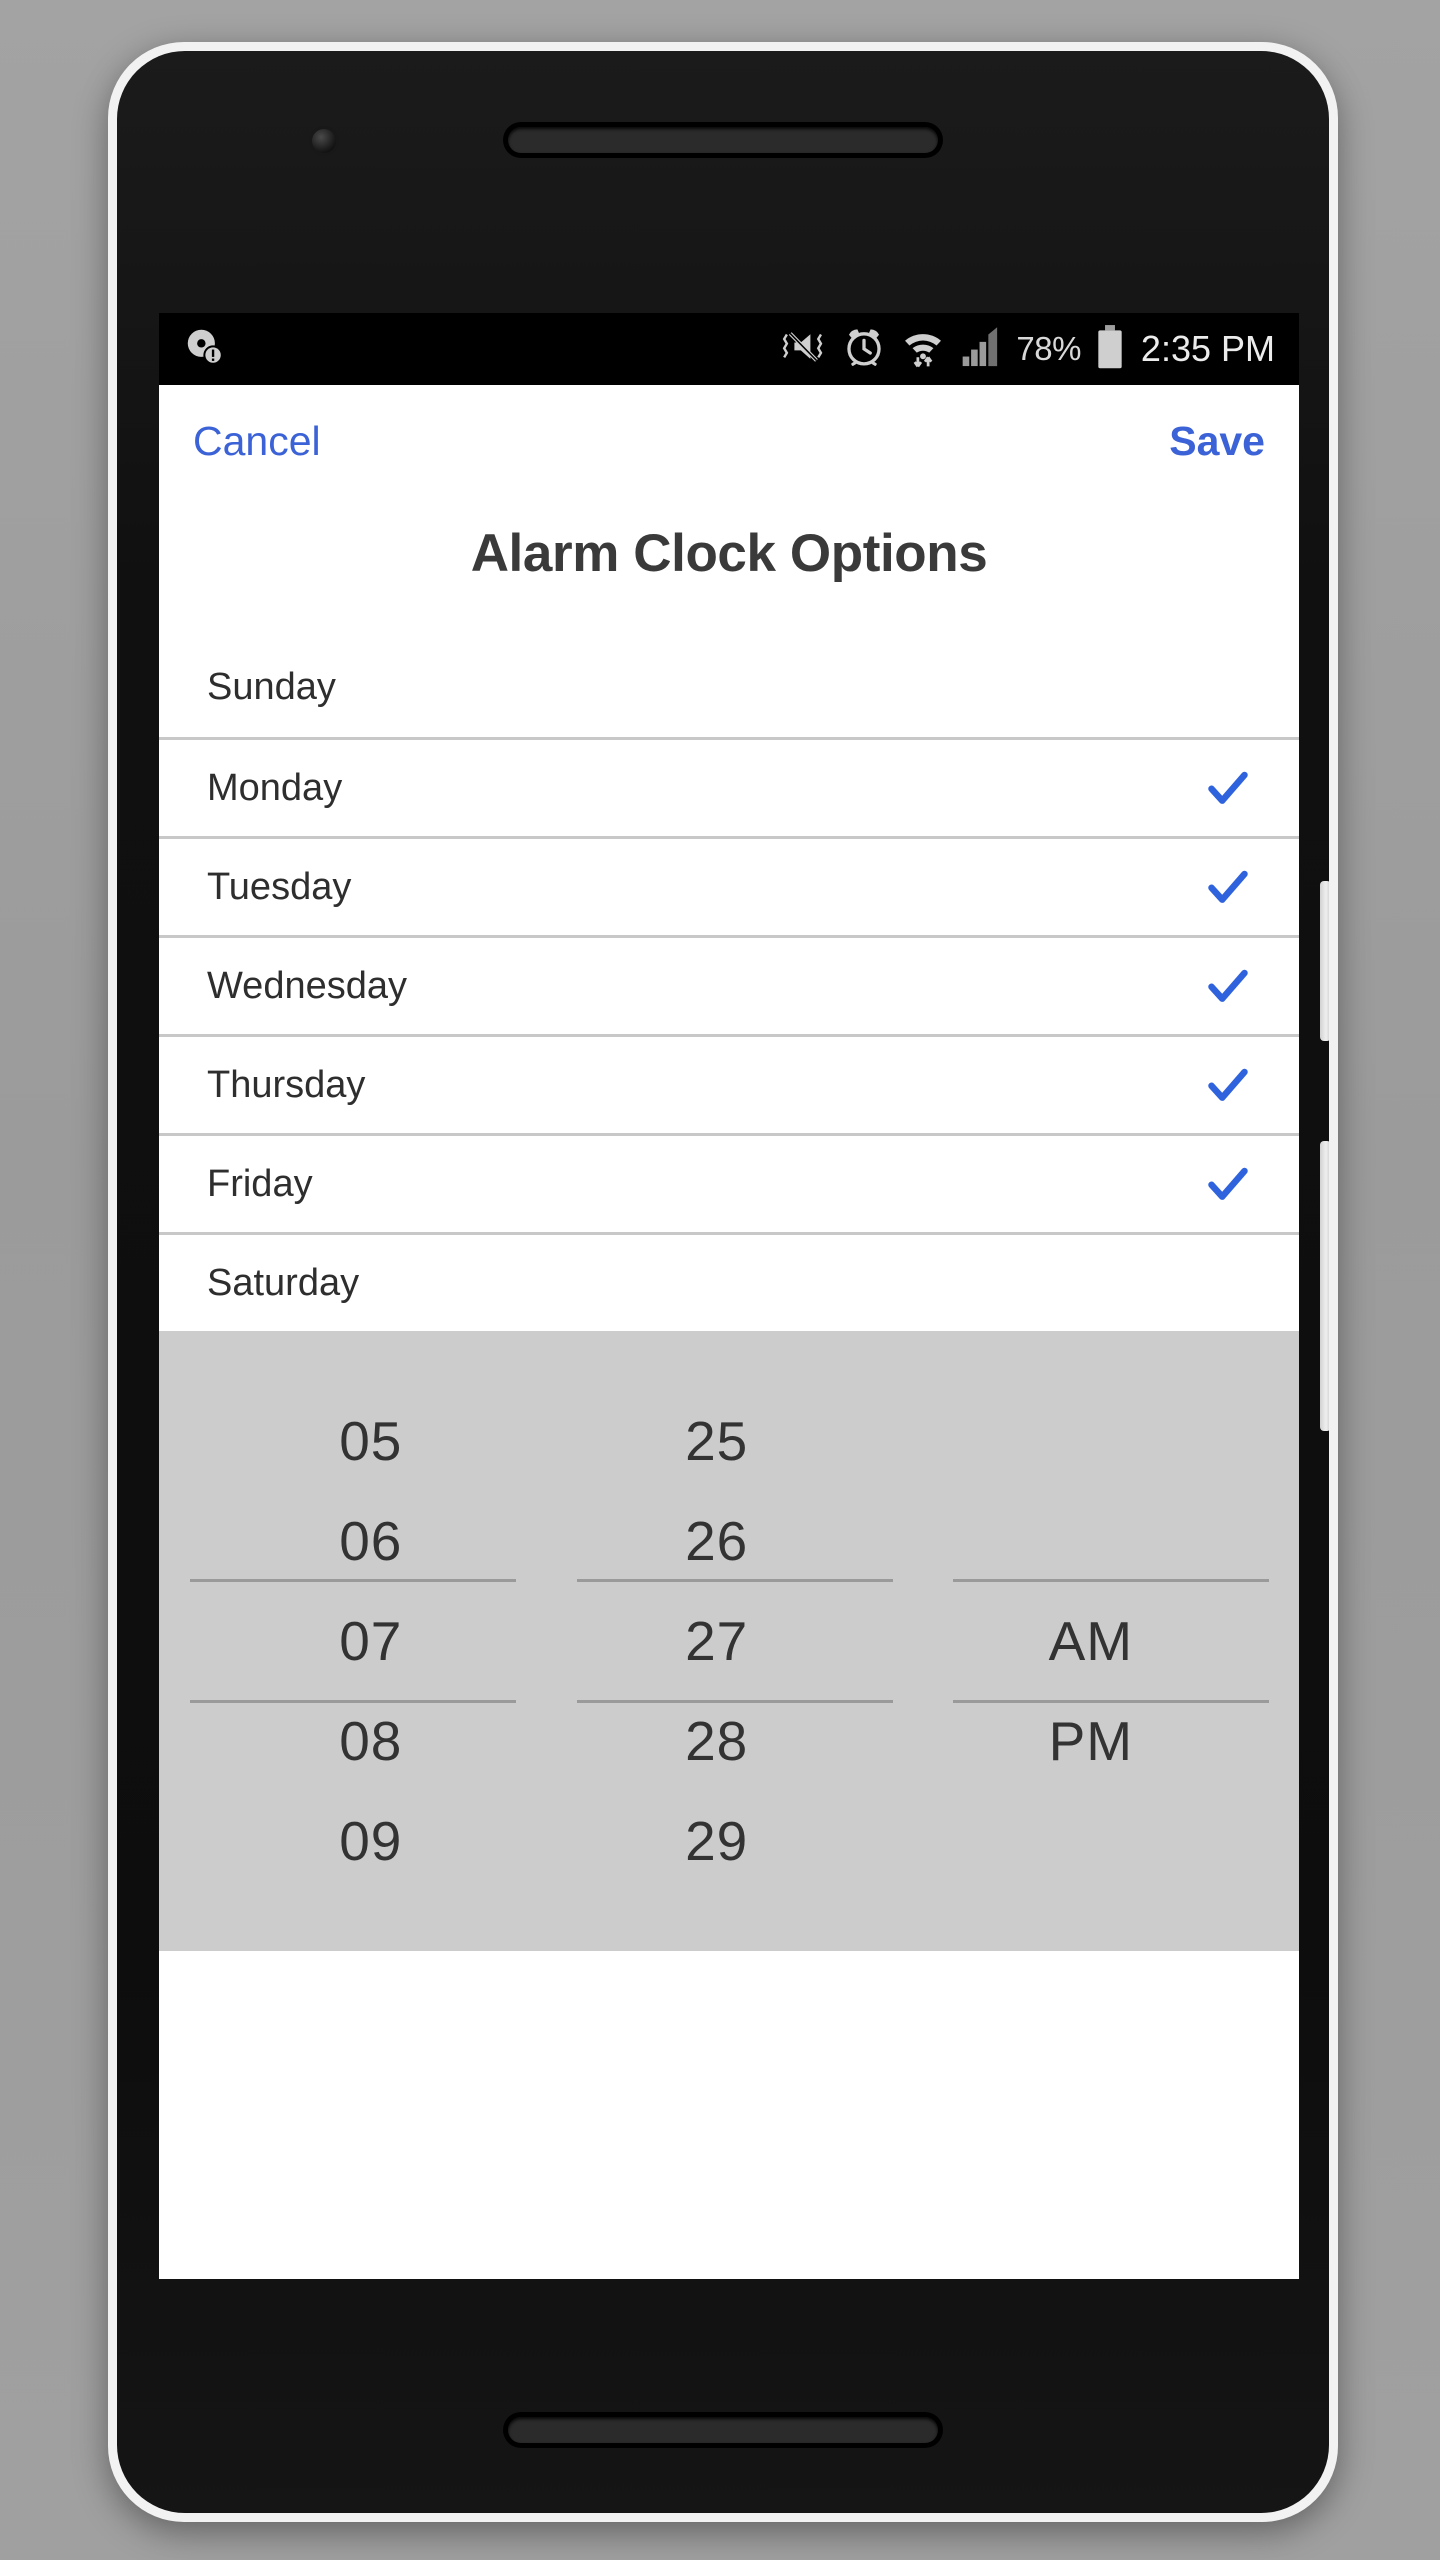 This screenshot has width=1440, height=2560. Describe the element at coordinates (729, 349) in the screenshot. I see `status-bar: 78% 2:35 PM` at that location.